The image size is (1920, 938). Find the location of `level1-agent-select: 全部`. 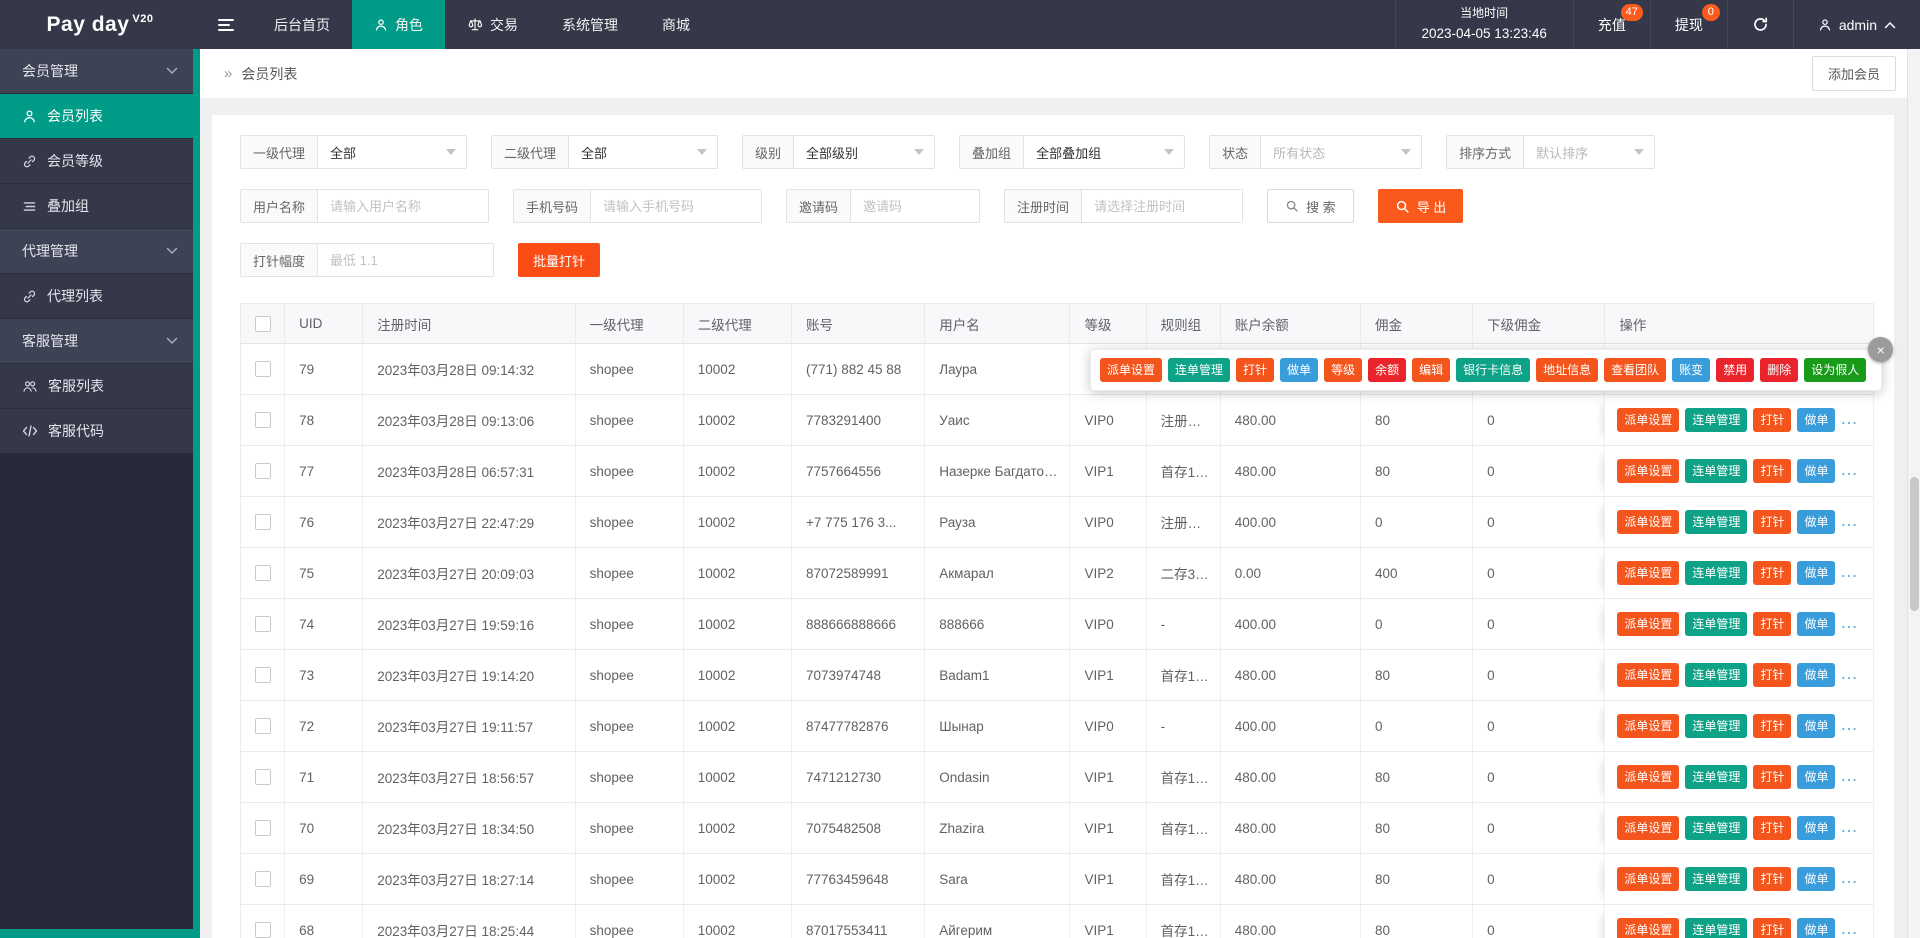

level1-agent-select: 全部 is located at coordinates (392, 152).